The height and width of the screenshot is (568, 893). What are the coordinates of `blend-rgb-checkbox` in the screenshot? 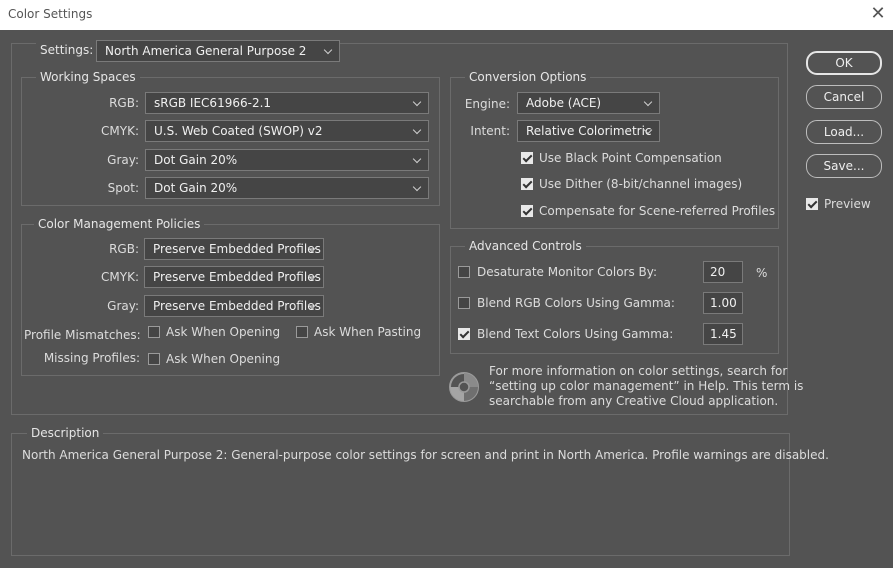 It's located at (464, 303).